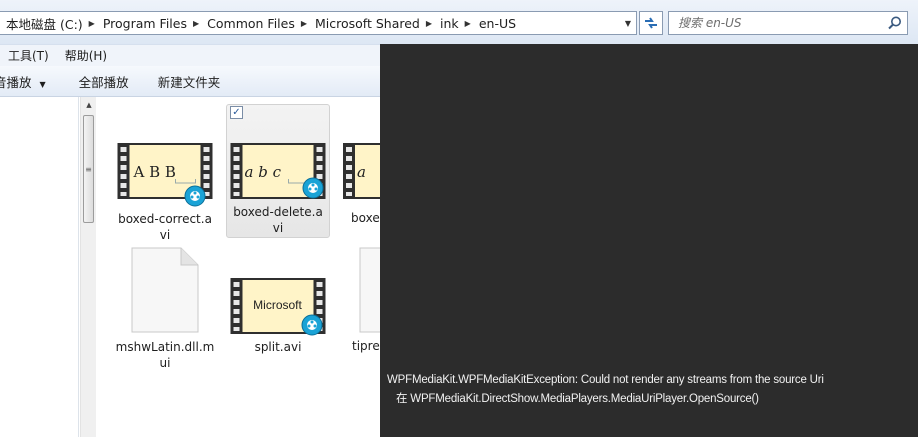  I want to click on breadcrumb-program-files: Program Files, so click(144, 23).